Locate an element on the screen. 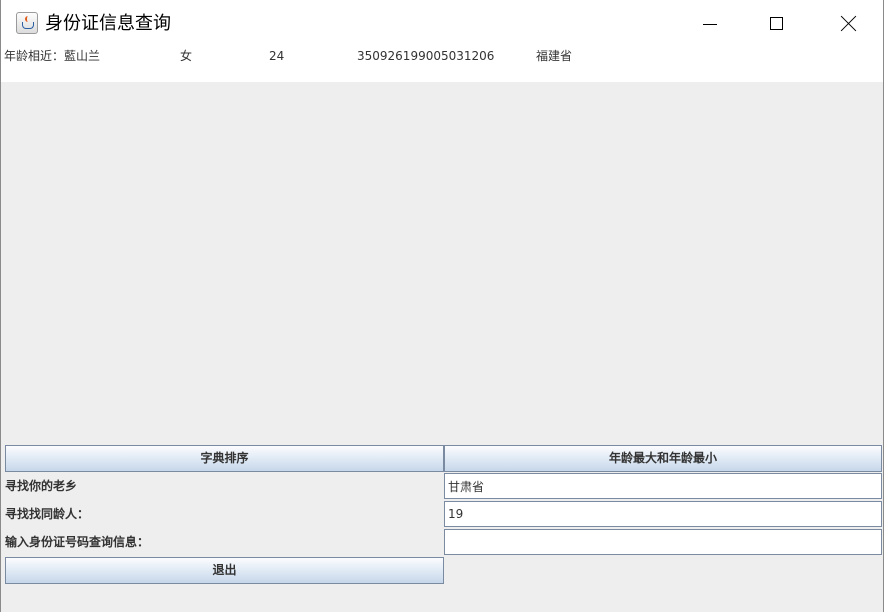 The height and width of the screenshot is (612, 884). result-label-and-name: 年龄相近：藍山兰 is located at coordinates (52, 56).